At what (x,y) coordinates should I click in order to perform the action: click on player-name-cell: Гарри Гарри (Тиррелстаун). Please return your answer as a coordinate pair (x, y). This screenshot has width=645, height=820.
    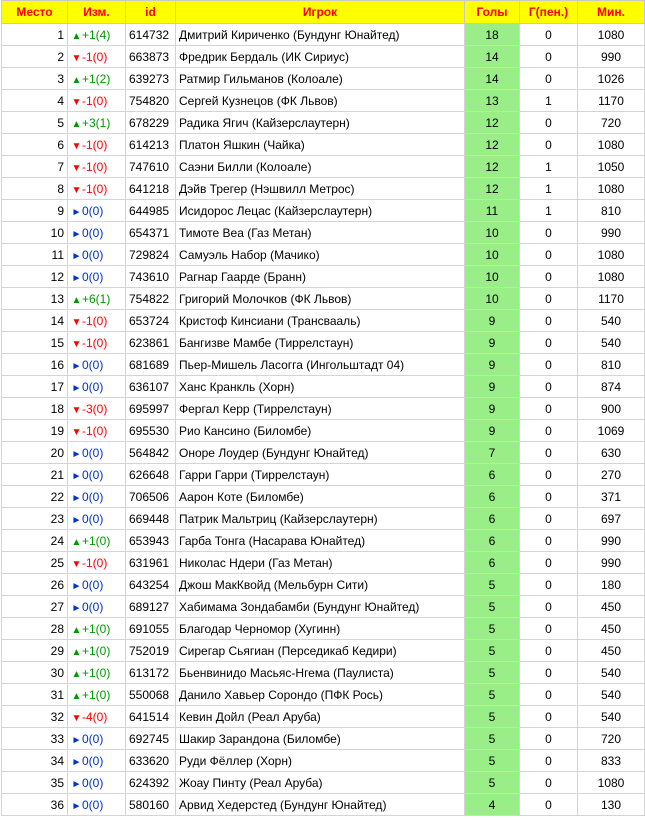
    Looking at the image, I should click on (320, 474).